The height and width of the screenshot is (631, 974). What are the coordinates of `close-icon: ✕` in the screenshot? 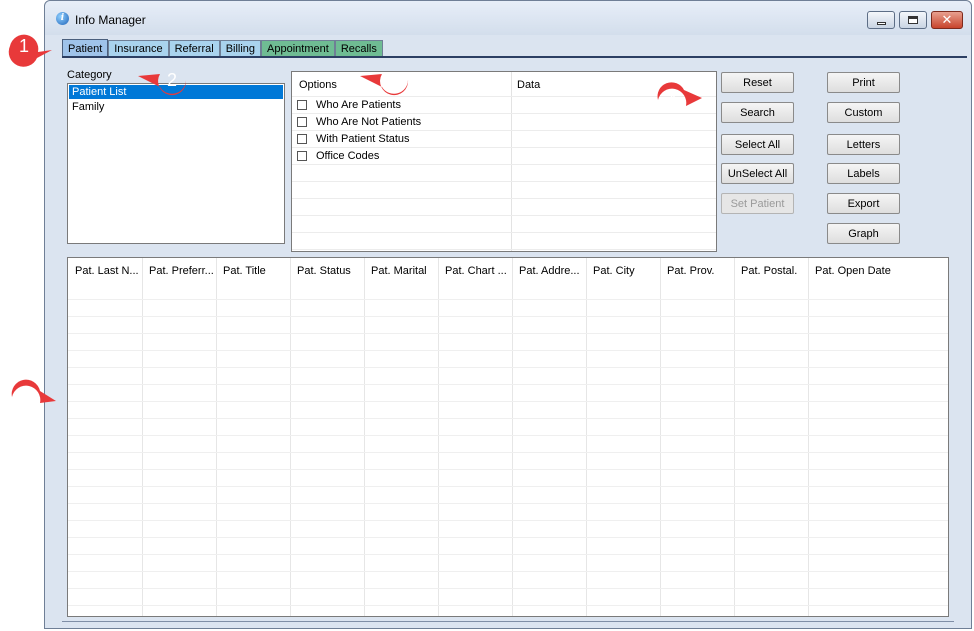 It's located at (947, 20).